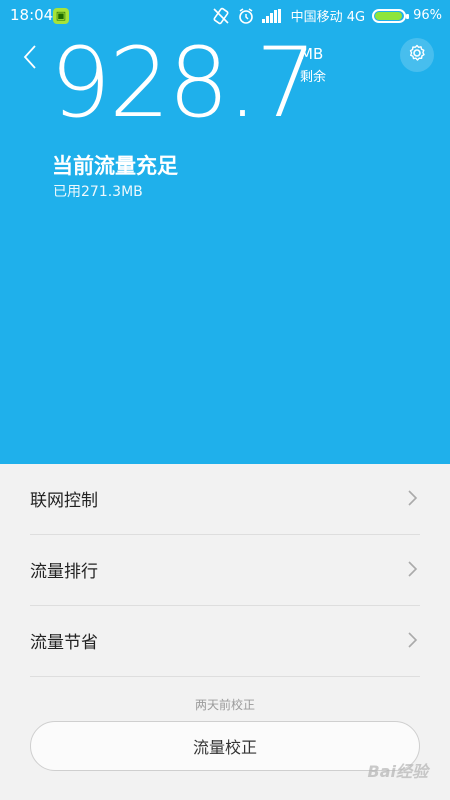 The height and width of the screenshot is (800, 450). I want to click on carrier-label: 中国移动 4G, so click(328, 17).